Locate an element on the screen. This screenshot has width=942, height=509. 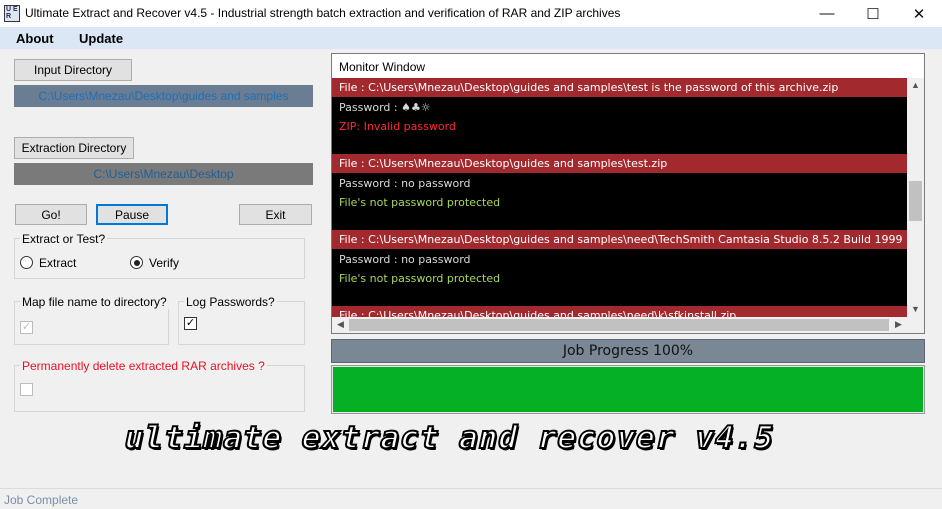
scroll-right-arrow-icon: ▶ is located at coordinates (898, 324).